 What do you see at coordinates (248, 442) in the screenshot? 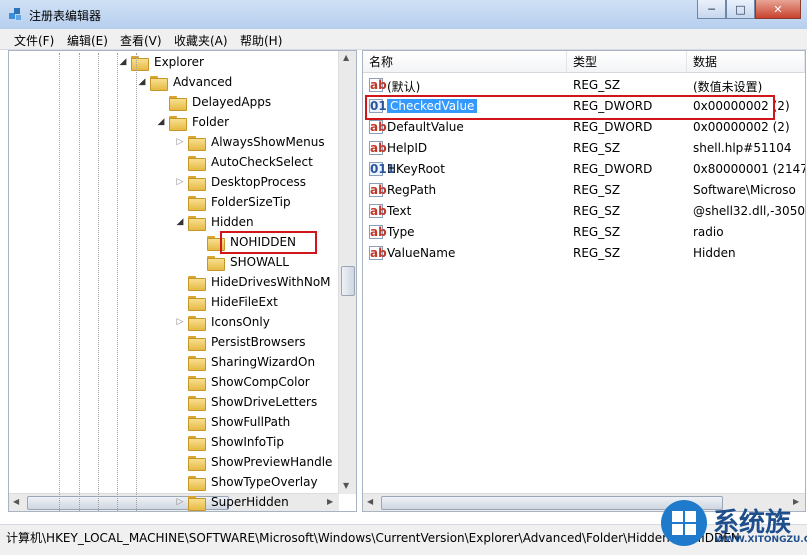
I see `tree-item-label: ShowInfoTip` at bounding box center [248, 442].